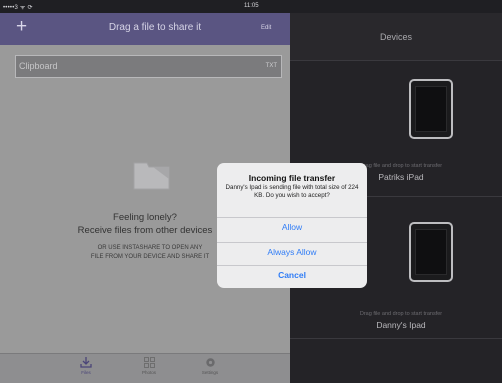 This screenshot has height=383, width=502. I want to click on tab-settings: Settings, so click(210, 366).